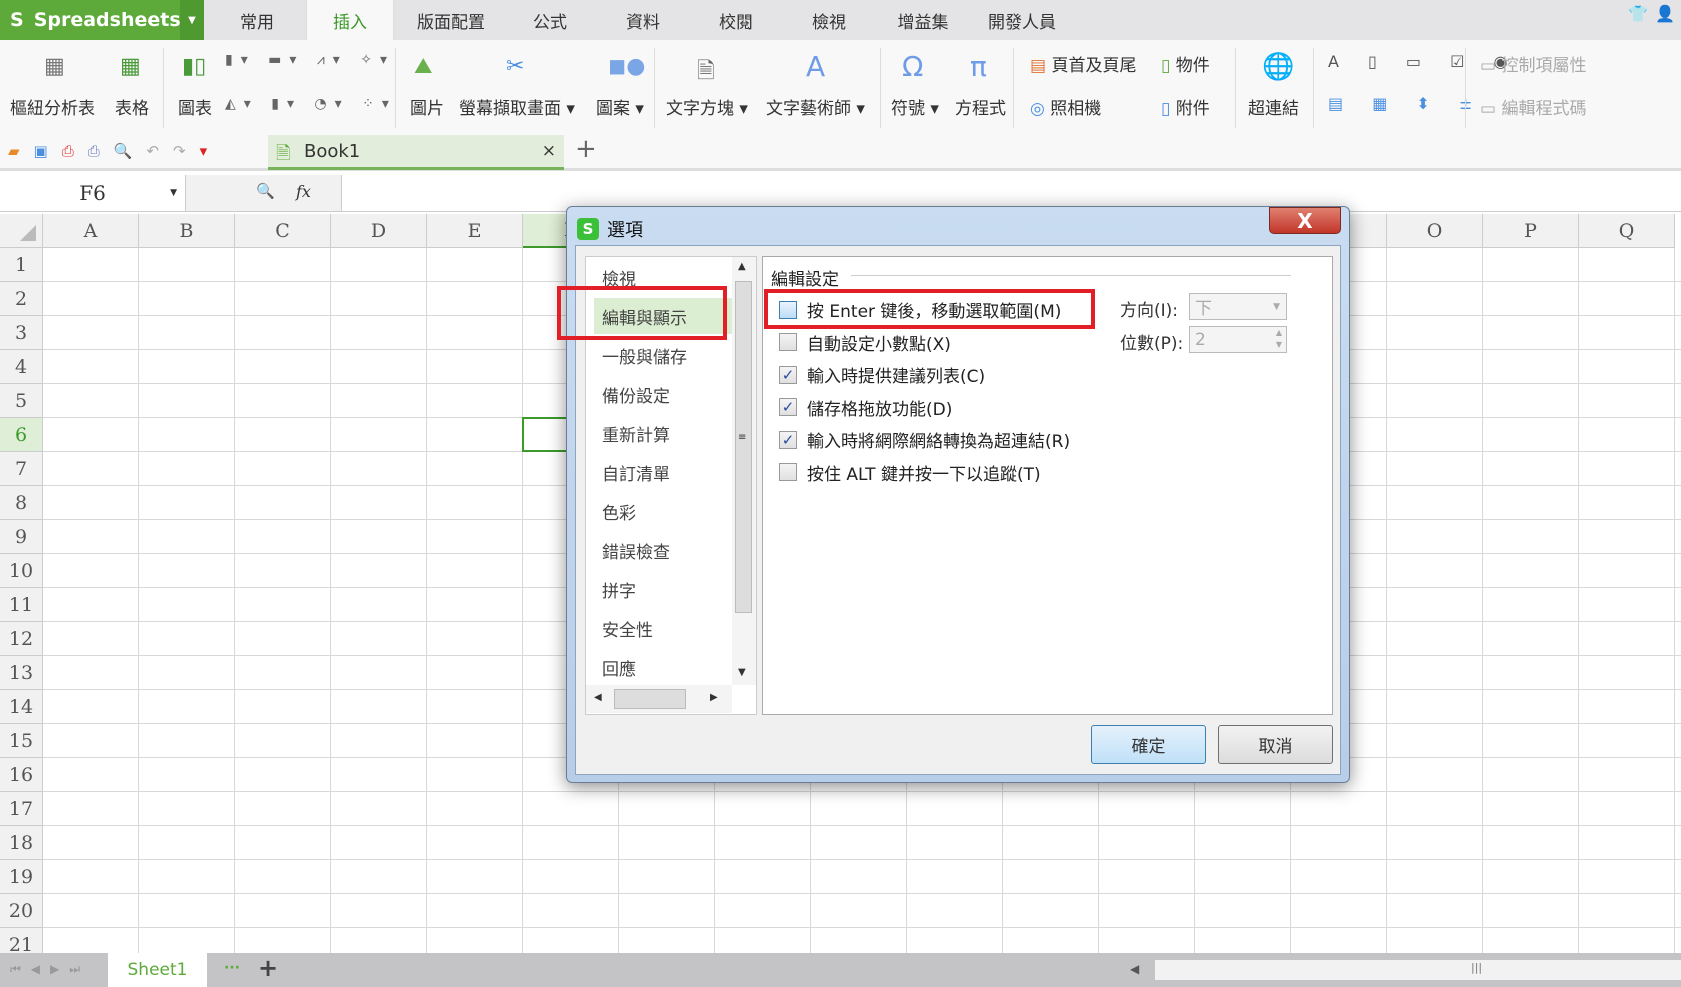 Image resolution: width=1681 pixels, height=987 pixels. Describe the element at coordinates (650, 699) in the screenshot. I see `scrollbar-thumb` at that location.